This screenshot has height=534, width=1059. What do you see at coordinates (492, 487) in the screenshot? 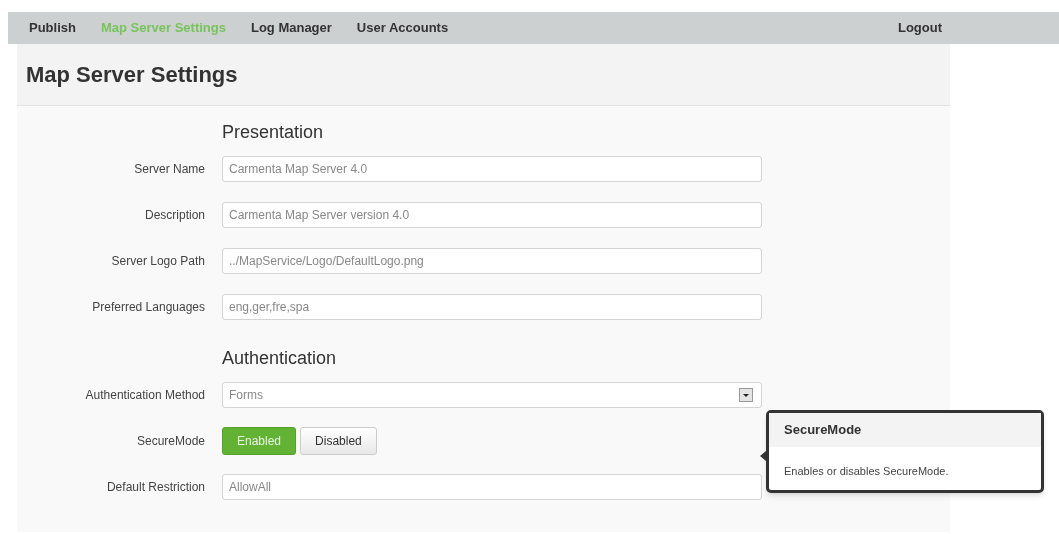
I see `input-field: AllowAll` at bounding box center [492, 487].